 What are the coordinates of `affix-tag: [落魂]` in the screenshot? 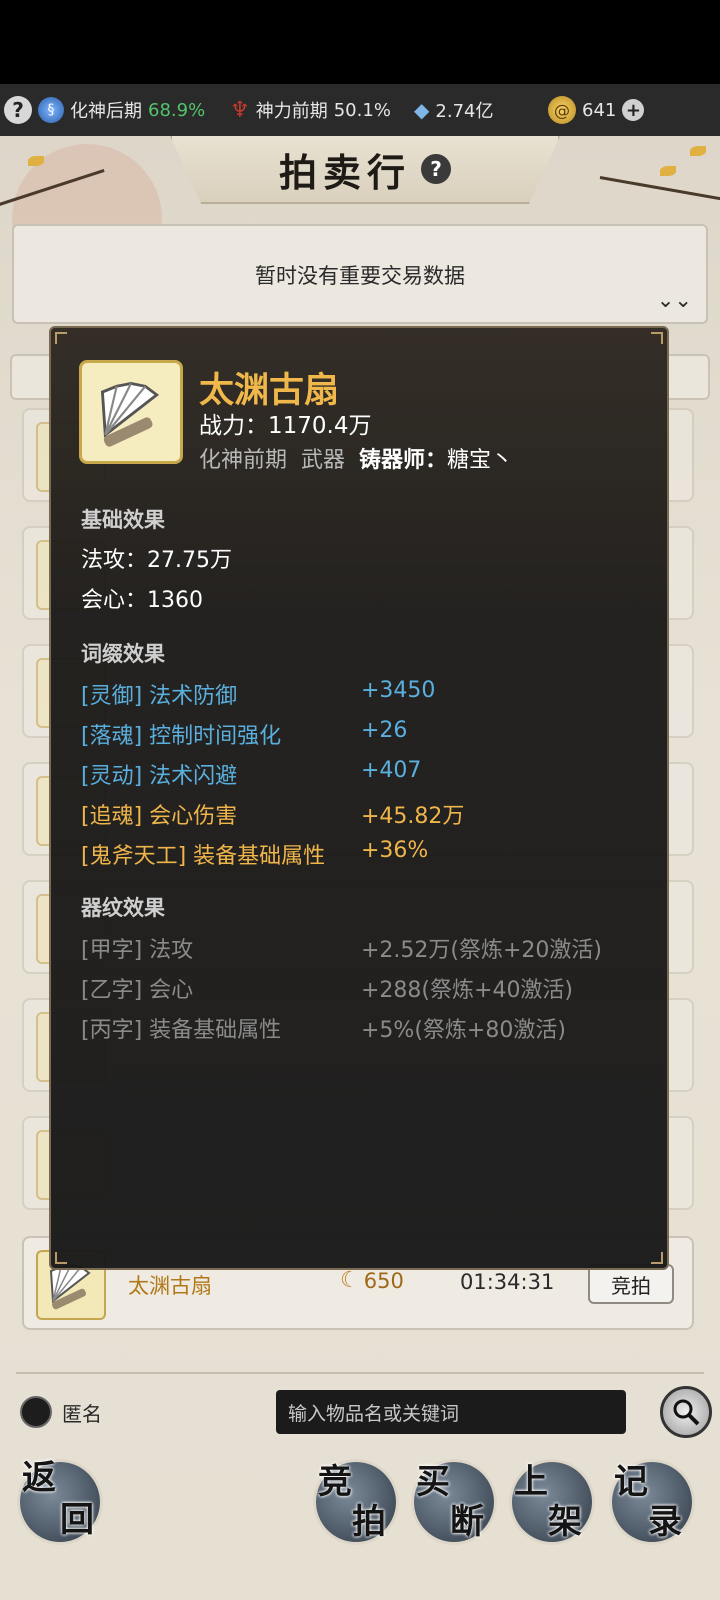 It's located at (112, 736).